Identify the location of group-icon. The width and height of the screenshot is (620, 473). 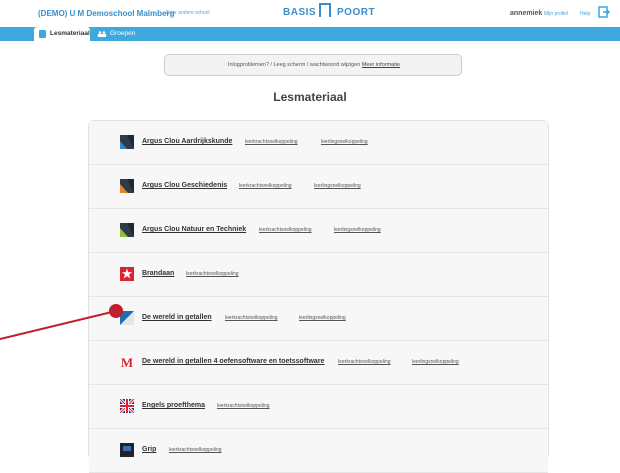
(102, 34).